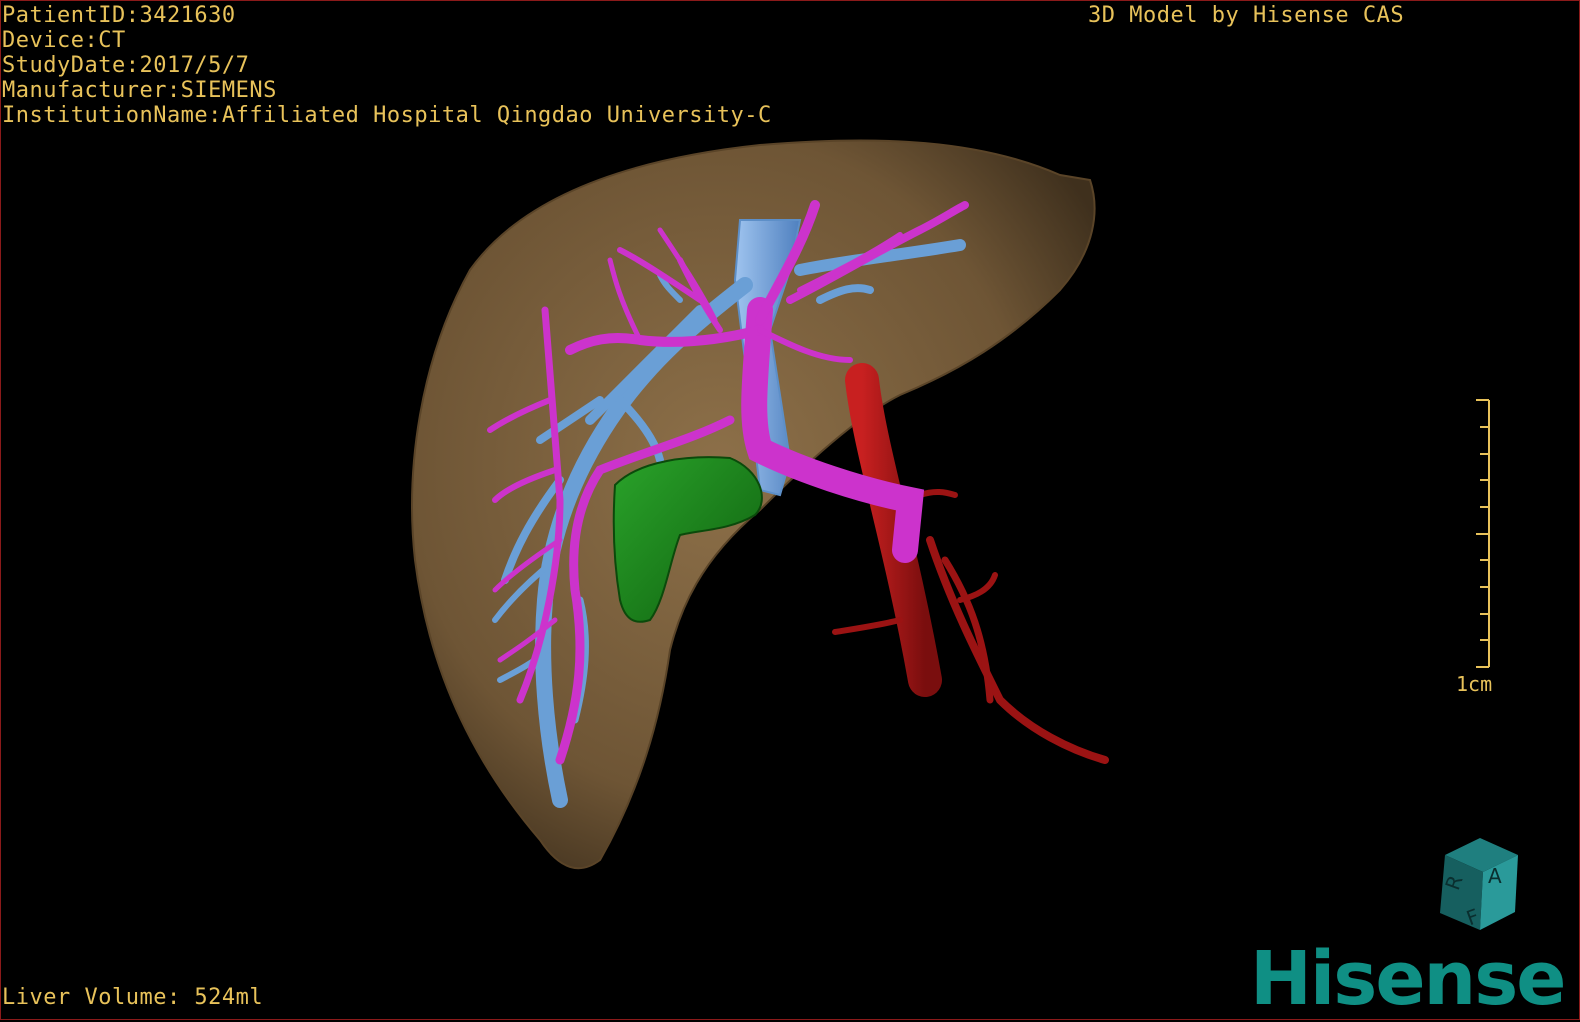 The image size is (1580, 1022). What do you see at coordinates (1246, 15) in the screenshot?
I see `model-credit-text: 3D Model by Hisense CAS` at bounding box center [1246, 15].